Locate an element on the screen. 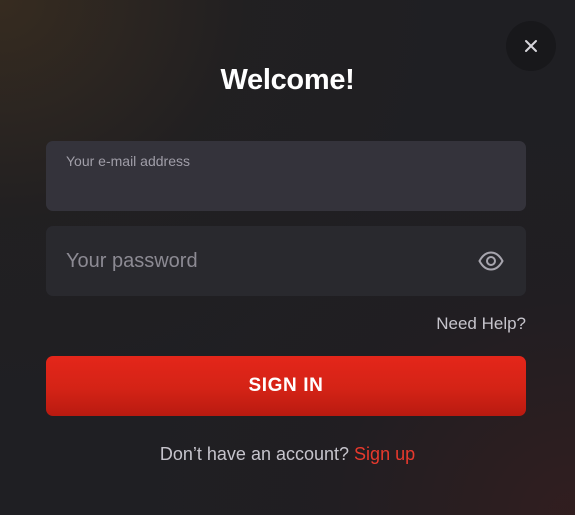 The image size is (575, 515). password-input is located at coordinates (266, 261).